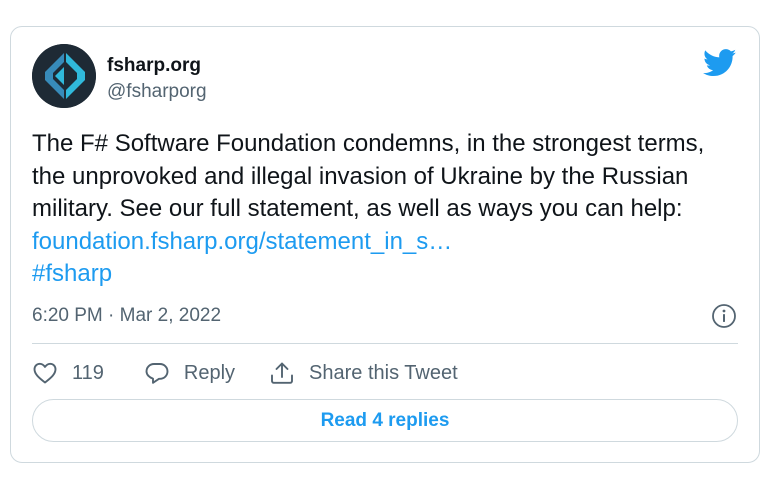 This screenshot has height=500, width=770. Describe the element at coordinates (64, 76) in the screenshot. I see `fsharp-logo-icon` at that location.